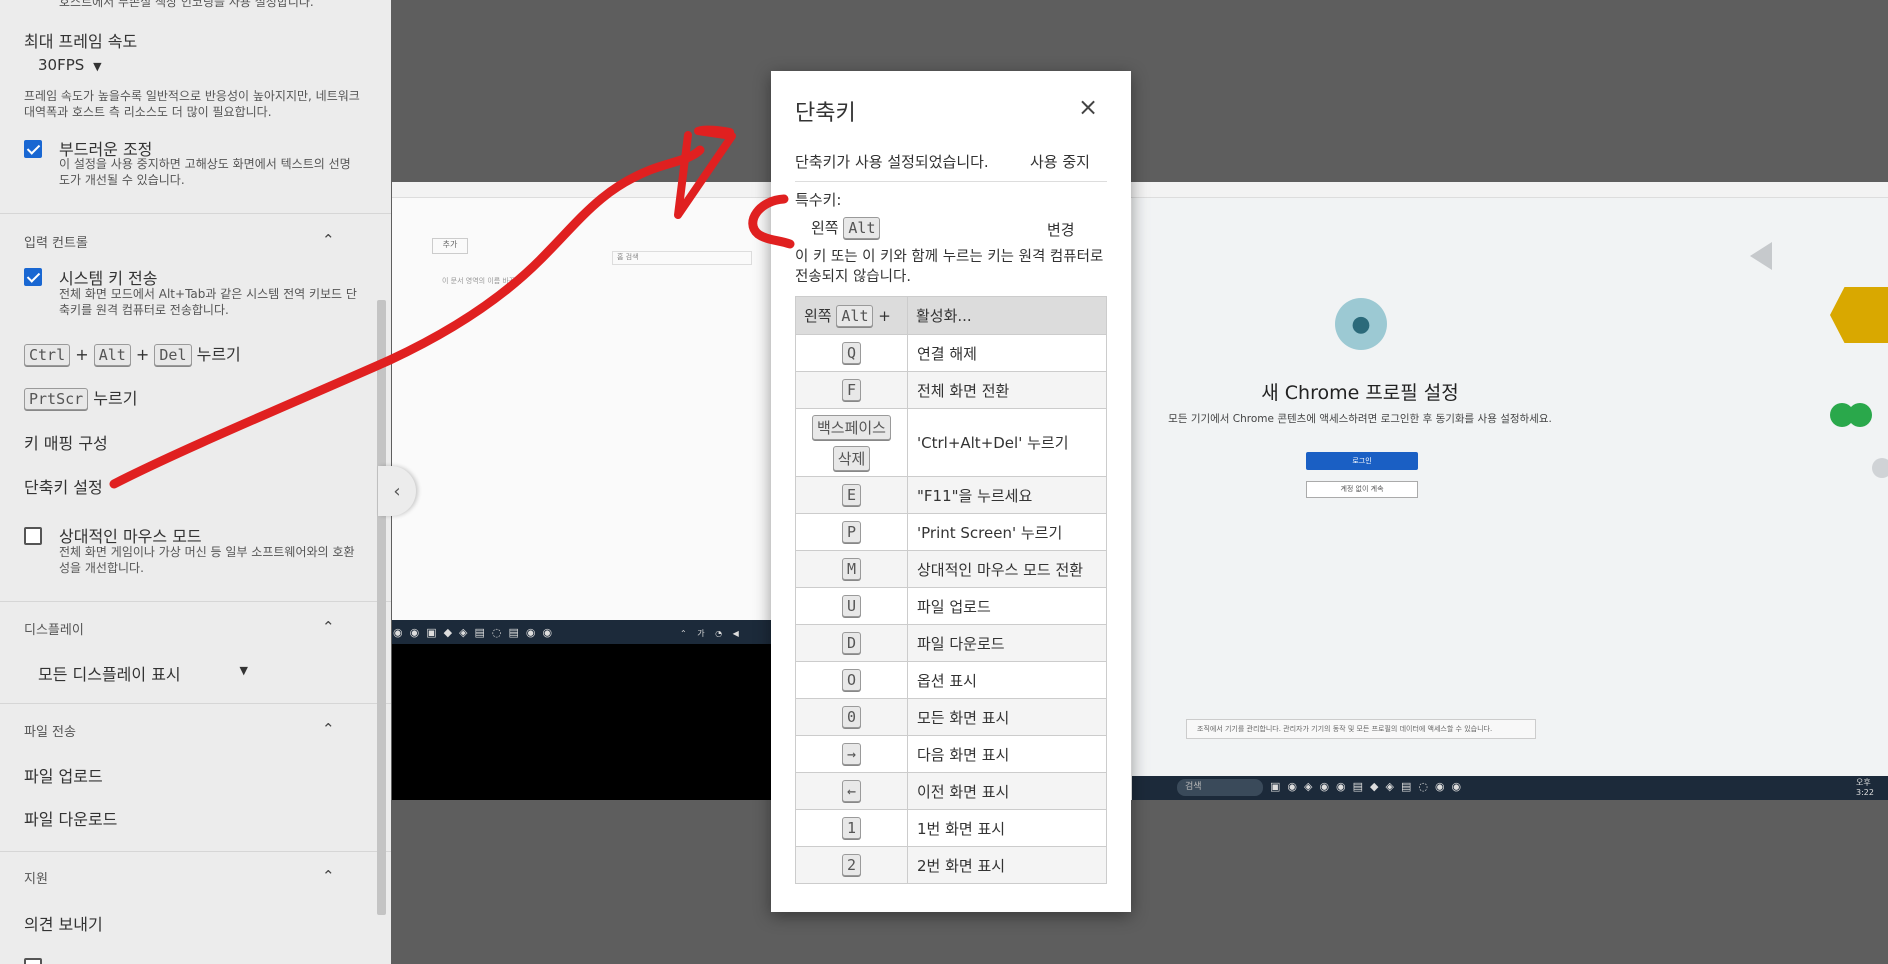 This screenshot has width=1888, height=964. What do you see at coordinates (33, 149) in the screenshot?
I see `smooth-checkbox` at bounding box center [33, 149].